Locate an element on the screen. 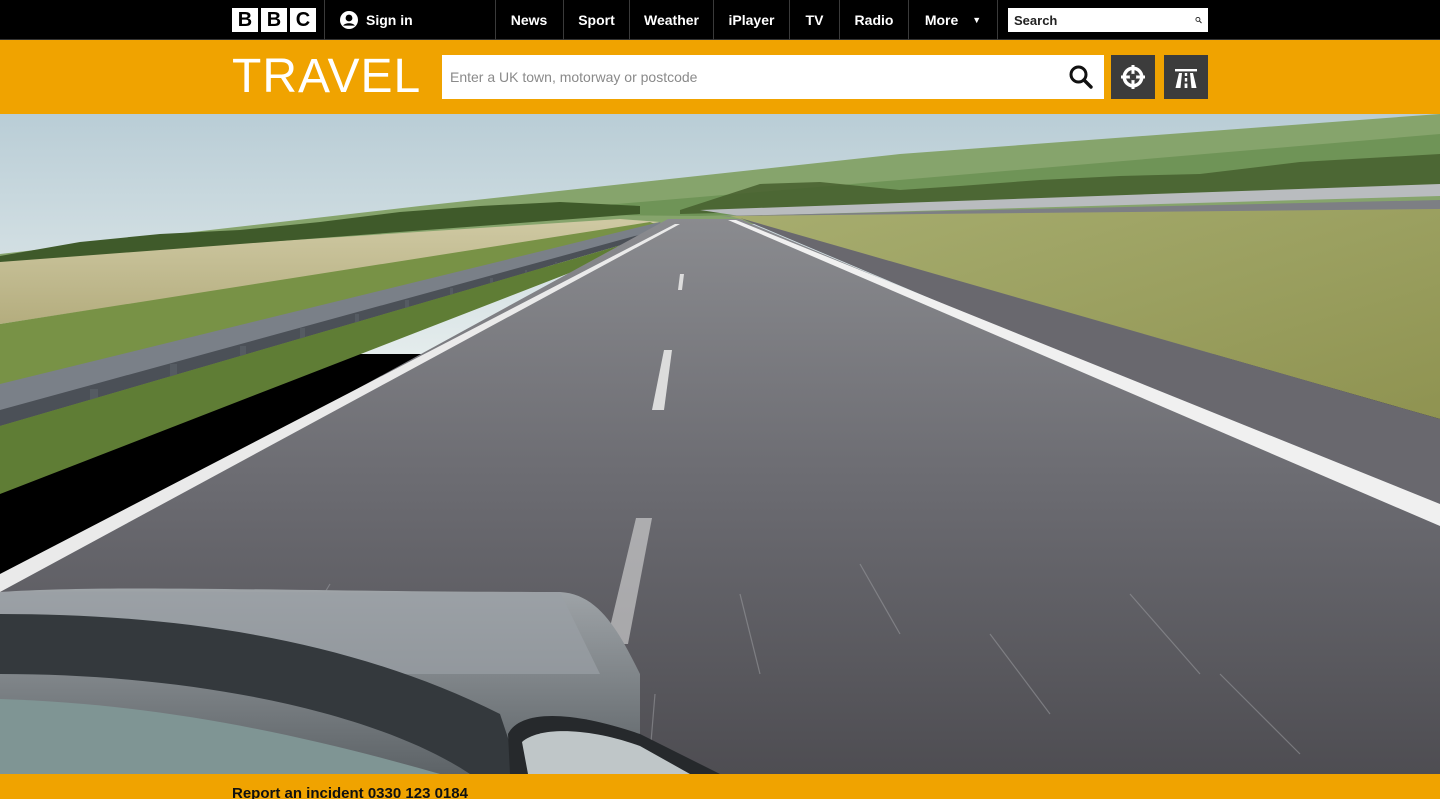  global-search is located at coordinates (1108, 20).